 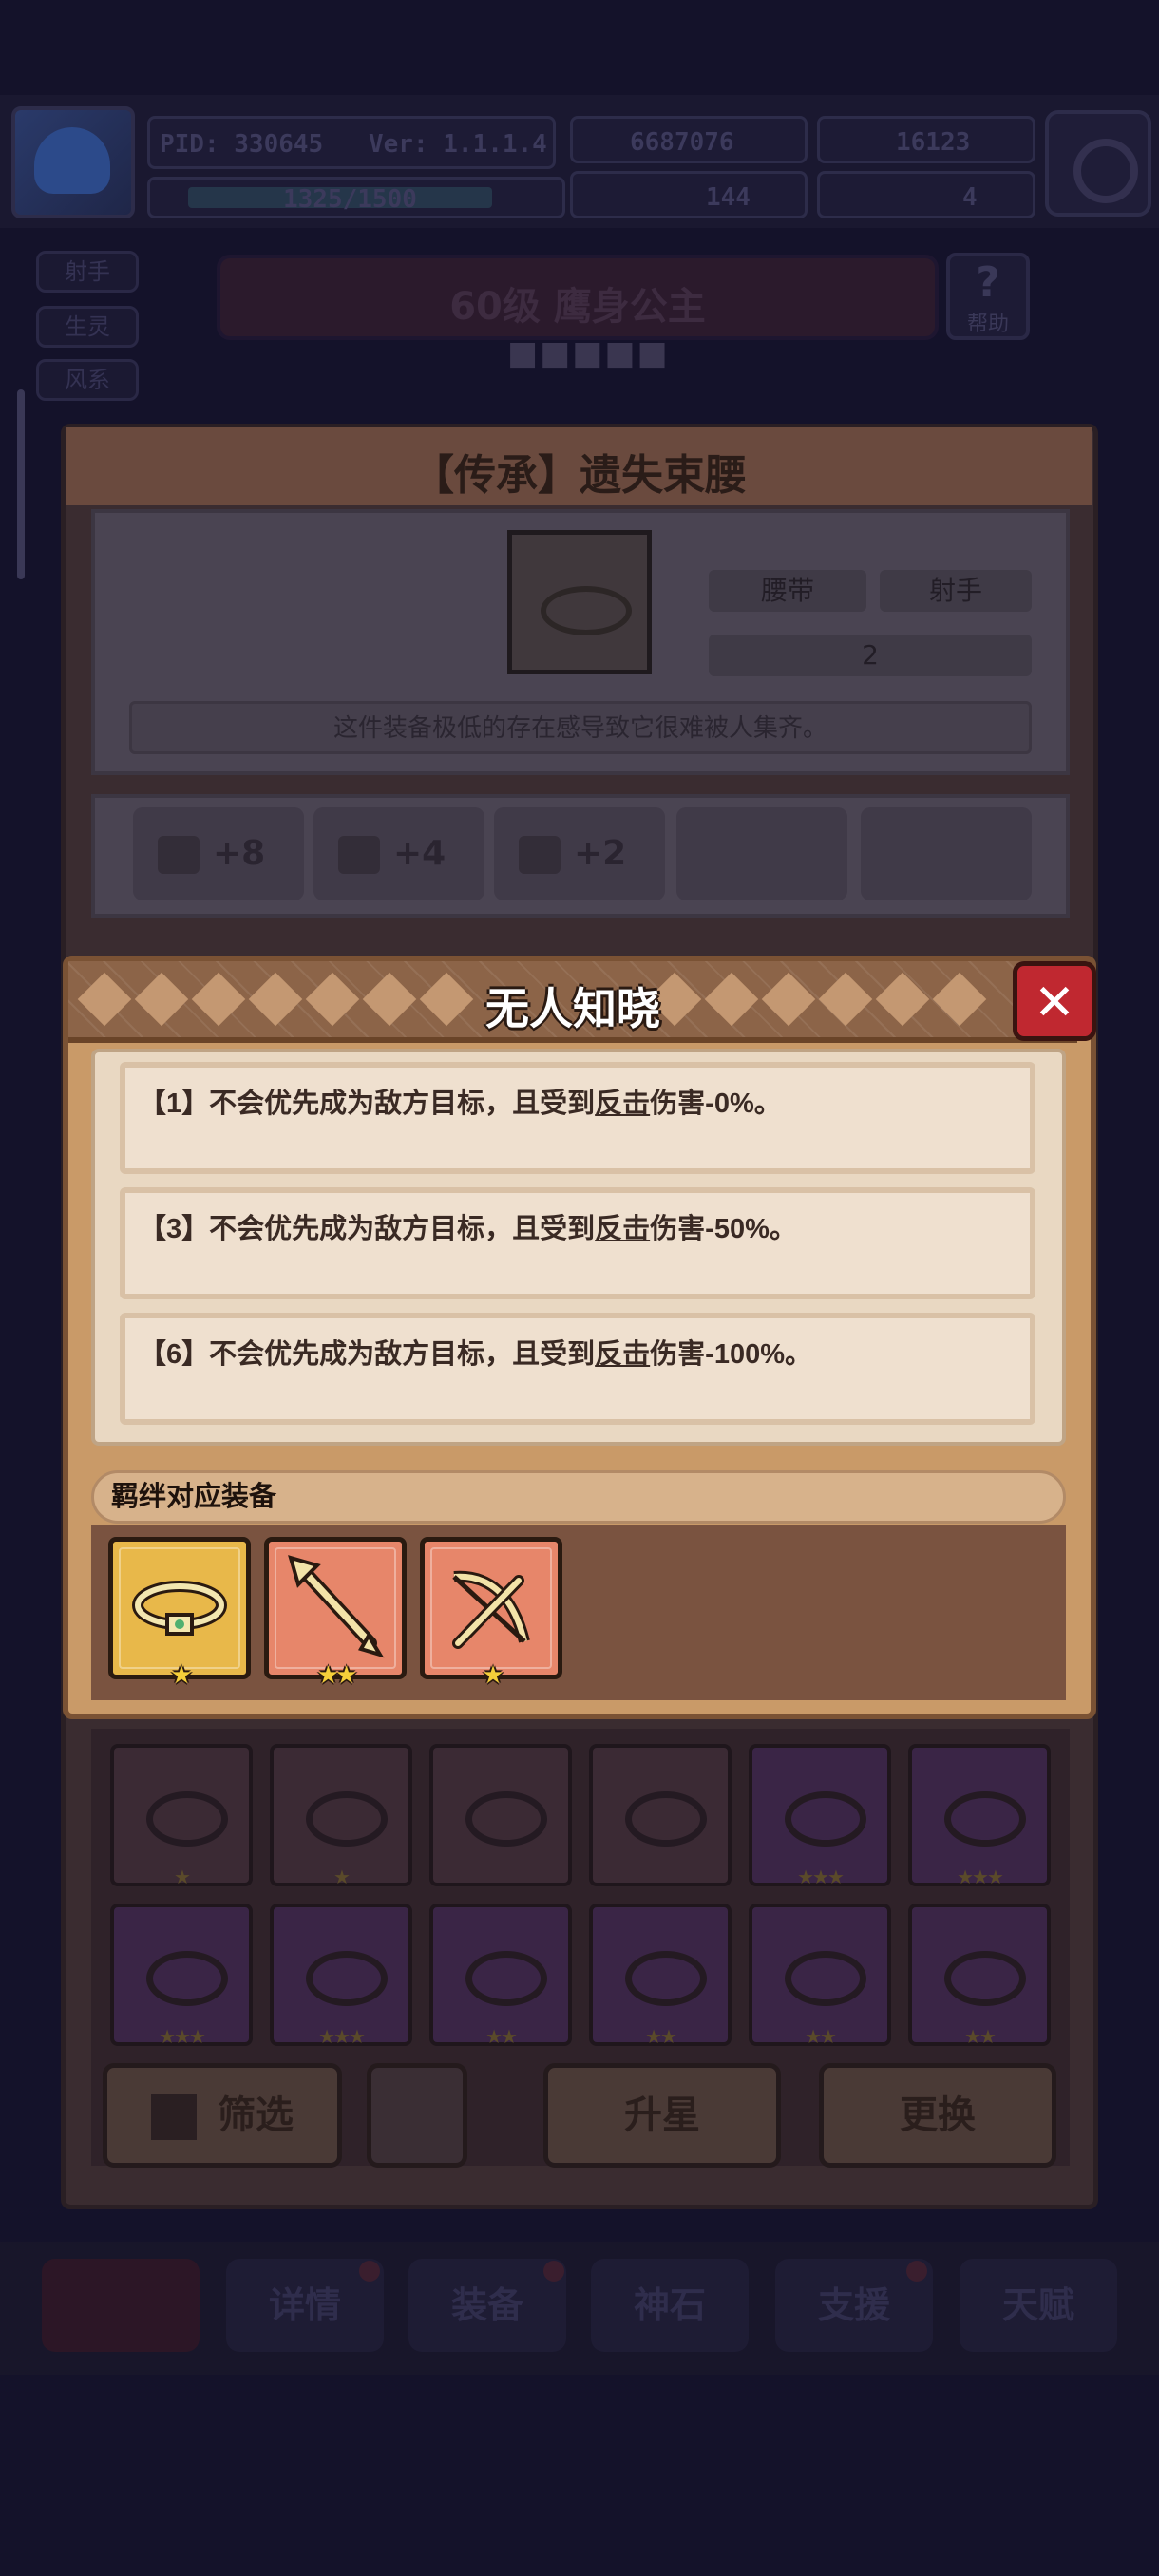 I want to click on replace-button: 更换, so click(x=937, y=2115).